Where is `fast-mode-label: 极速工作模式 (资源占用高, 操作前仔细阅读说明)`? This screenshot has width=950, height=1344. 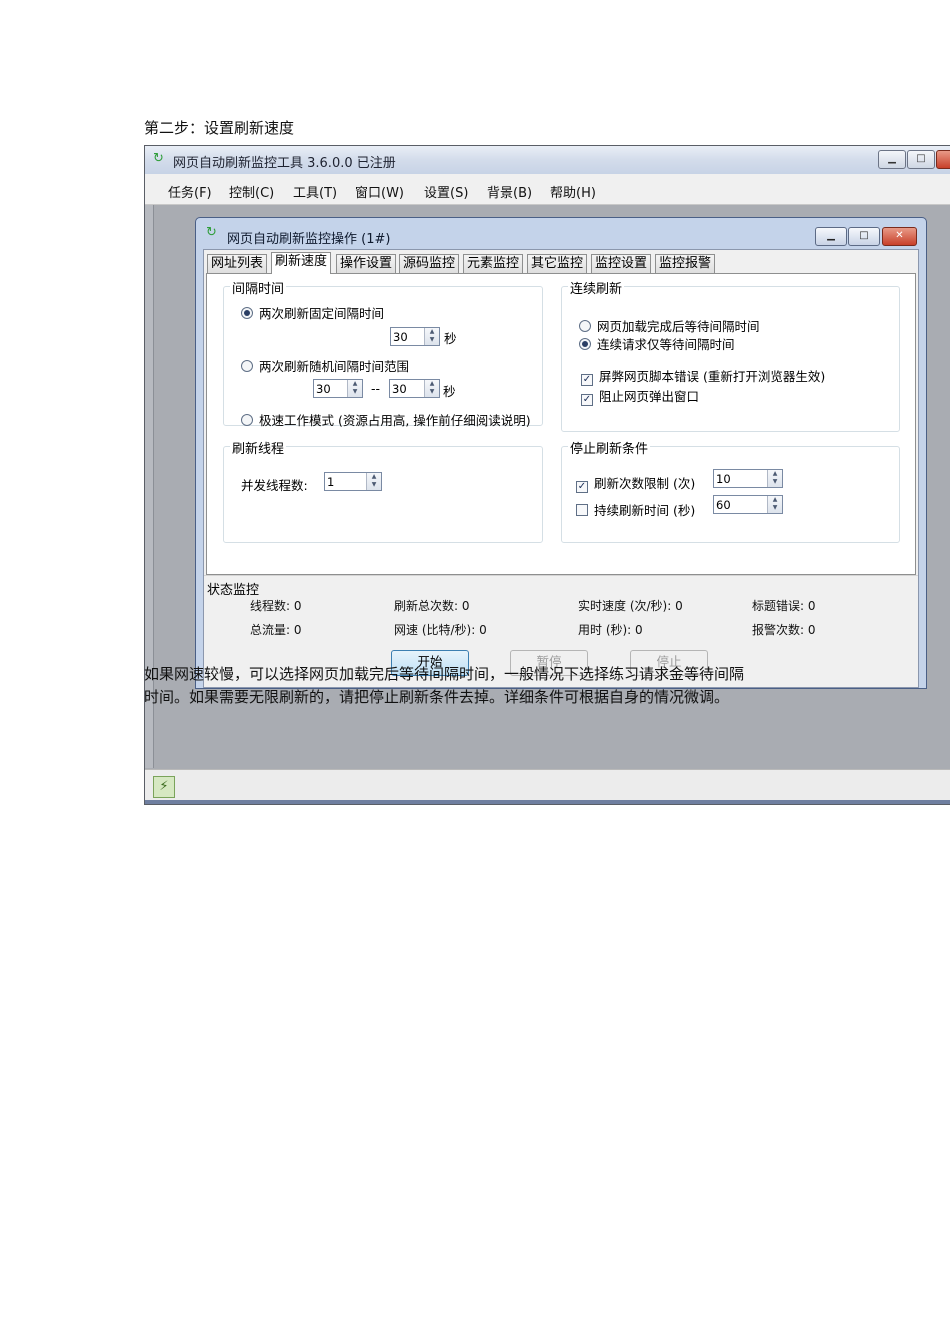
fast-mode-label: 极速工作模式 (资源占用高, 操作前仔细阅读说明) is located at coordinates (395, 420).